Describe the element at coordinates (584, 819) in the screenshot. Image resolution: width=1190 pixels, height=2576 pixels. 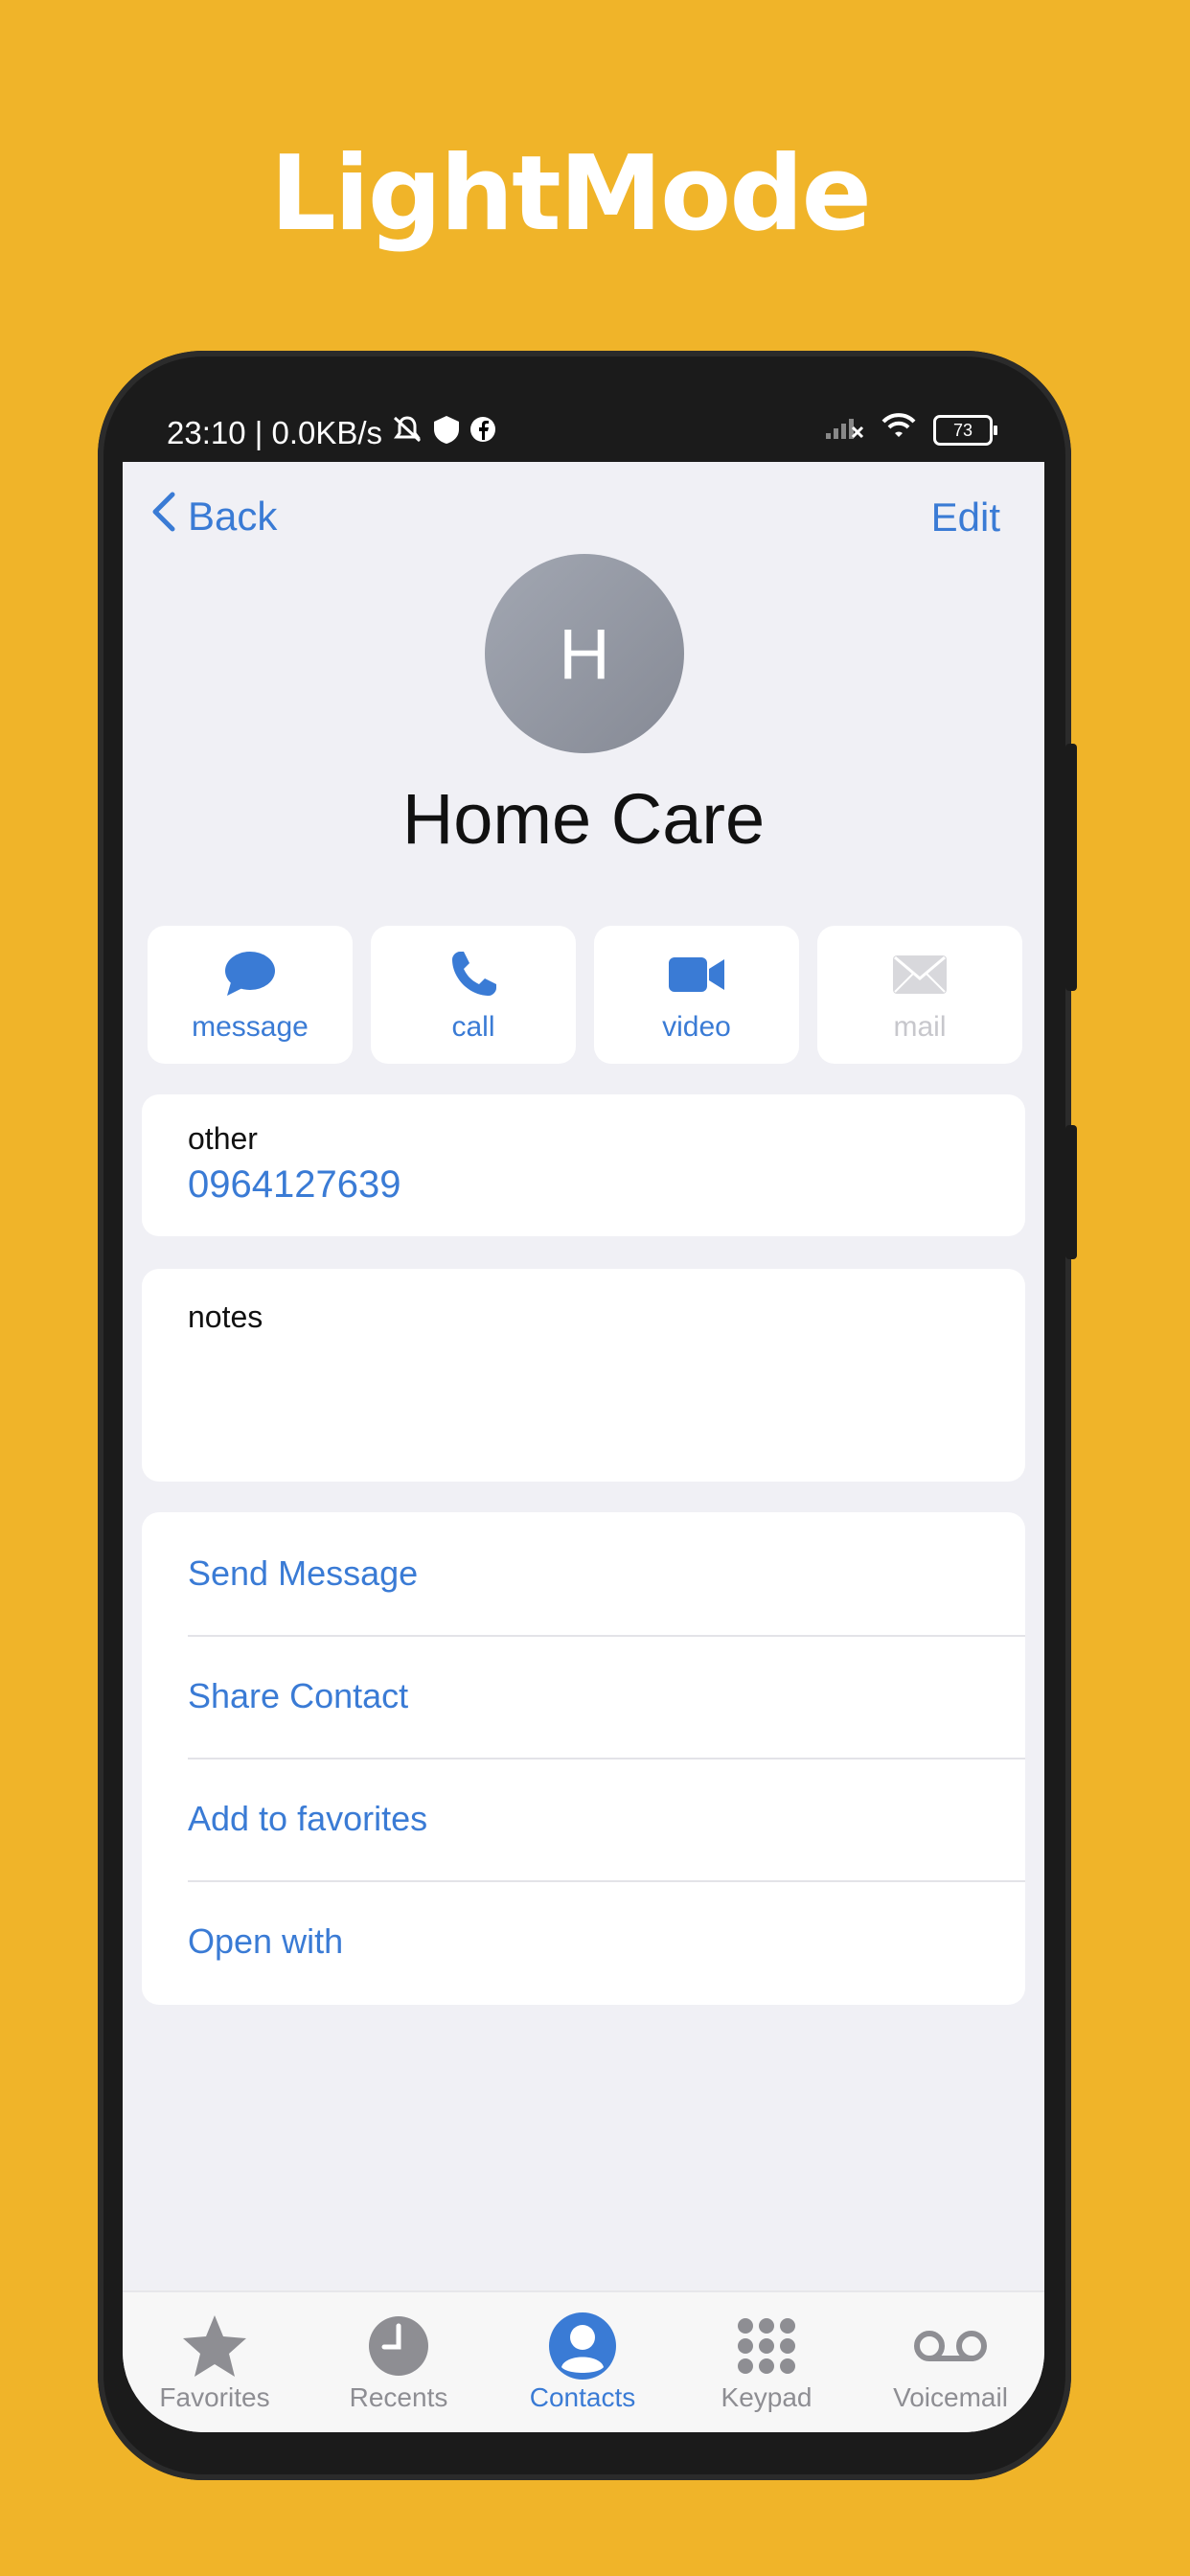
I see `contact-name: Home Care` at that location.